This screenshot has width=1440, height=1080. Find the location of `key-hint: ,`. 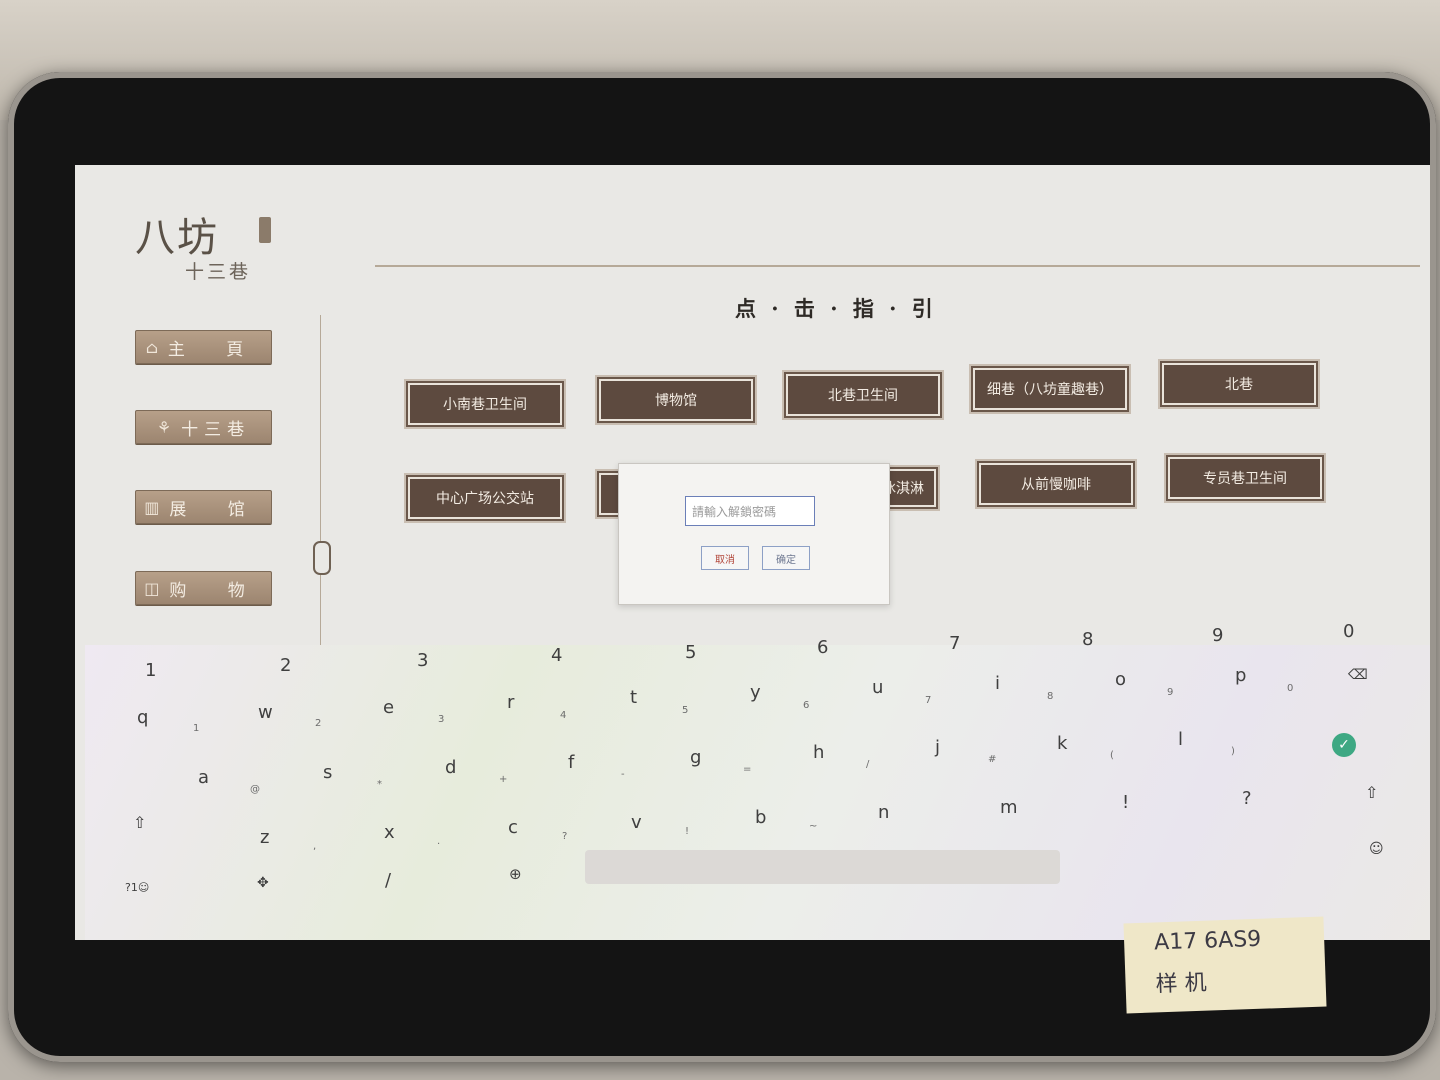

key-hint: , is located at coordinates (315, 846).